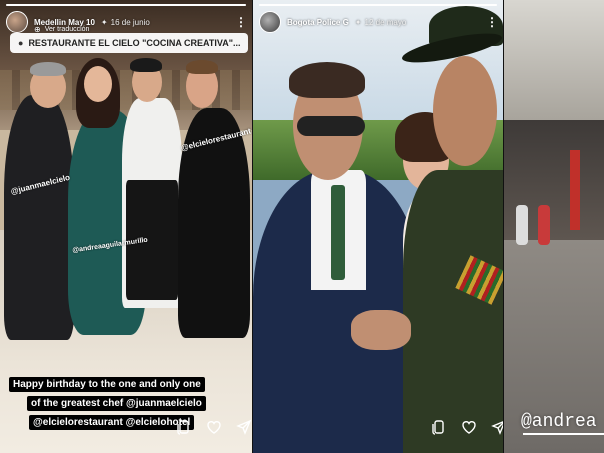 This screenshot has width=604, height=453. Describe the element at coordinates (385, 22) in the screenshot. I see `story-date: 12 de mayo` at that location.